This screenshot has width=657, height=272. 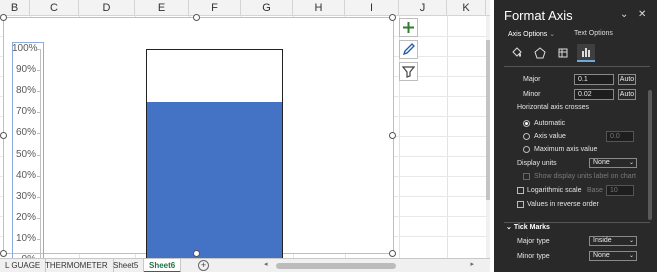 I want to click on scroll-right-icon: ▸, so click(x=472, y=264).